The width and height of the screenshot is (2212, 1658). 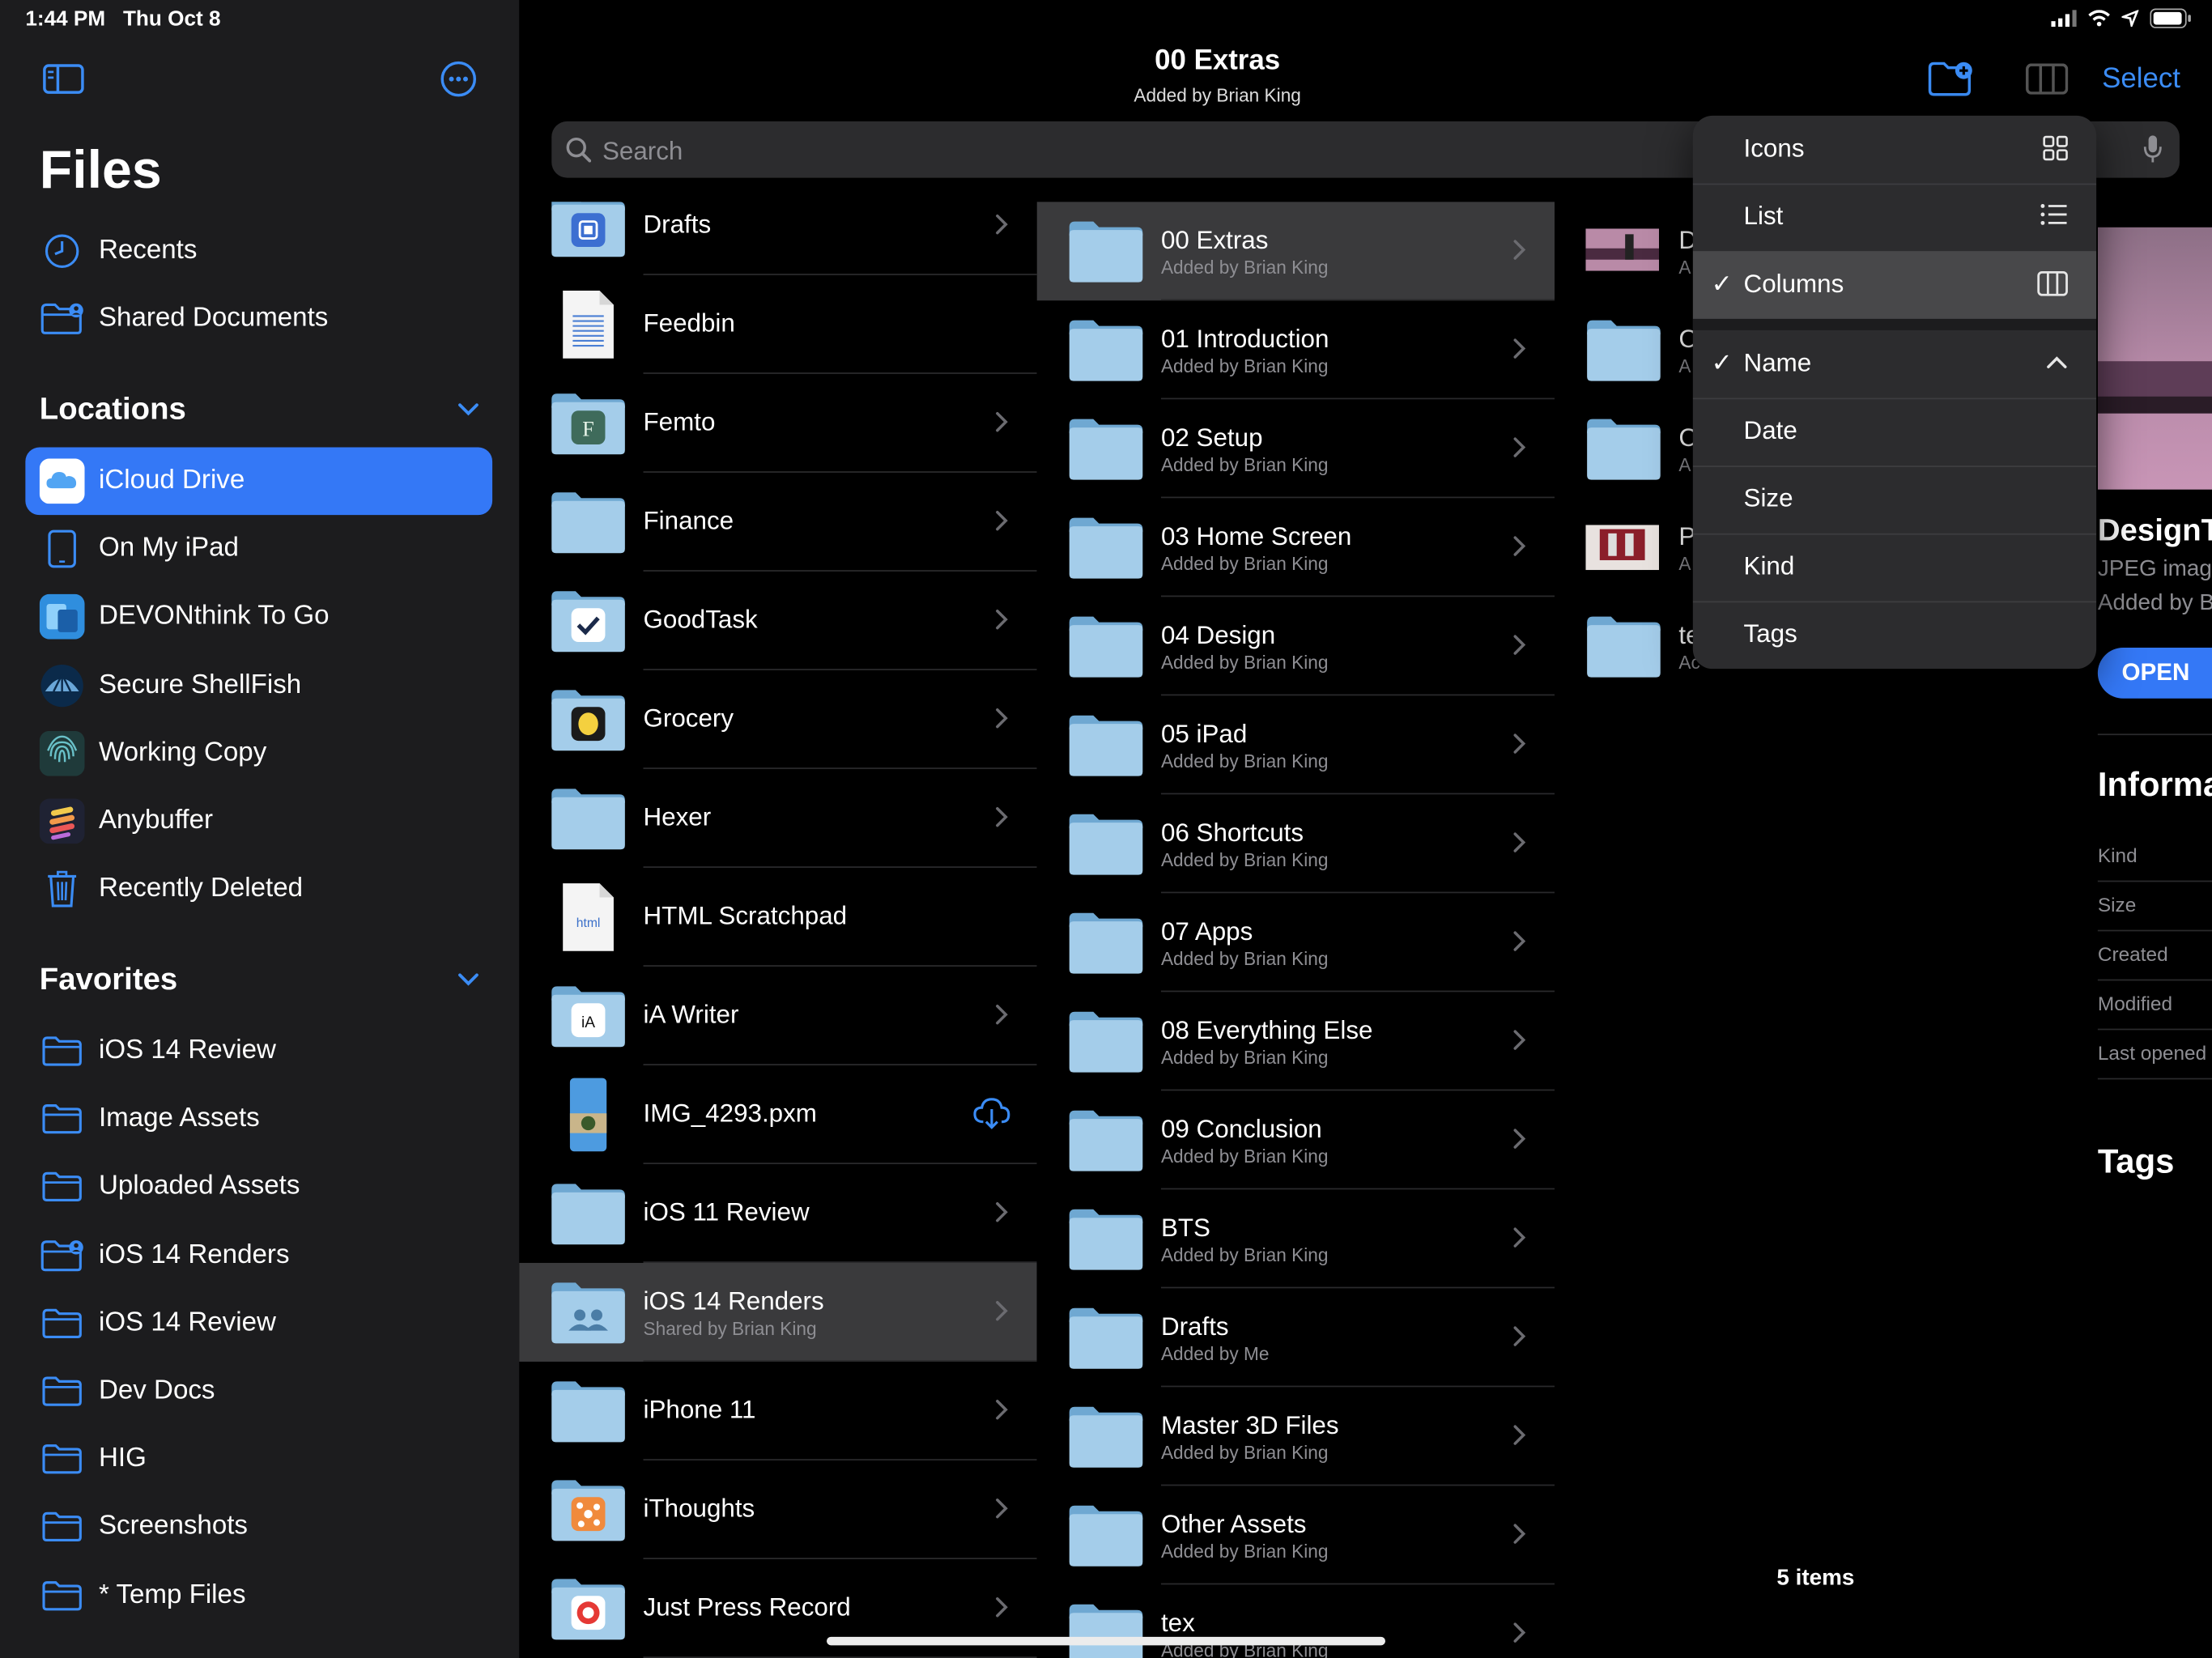 What do you see at coordinates (259, 1528) in the screenshot?
I see `sidebar-item-screenshots: Screenshots` at bounding box center [259, 1528].